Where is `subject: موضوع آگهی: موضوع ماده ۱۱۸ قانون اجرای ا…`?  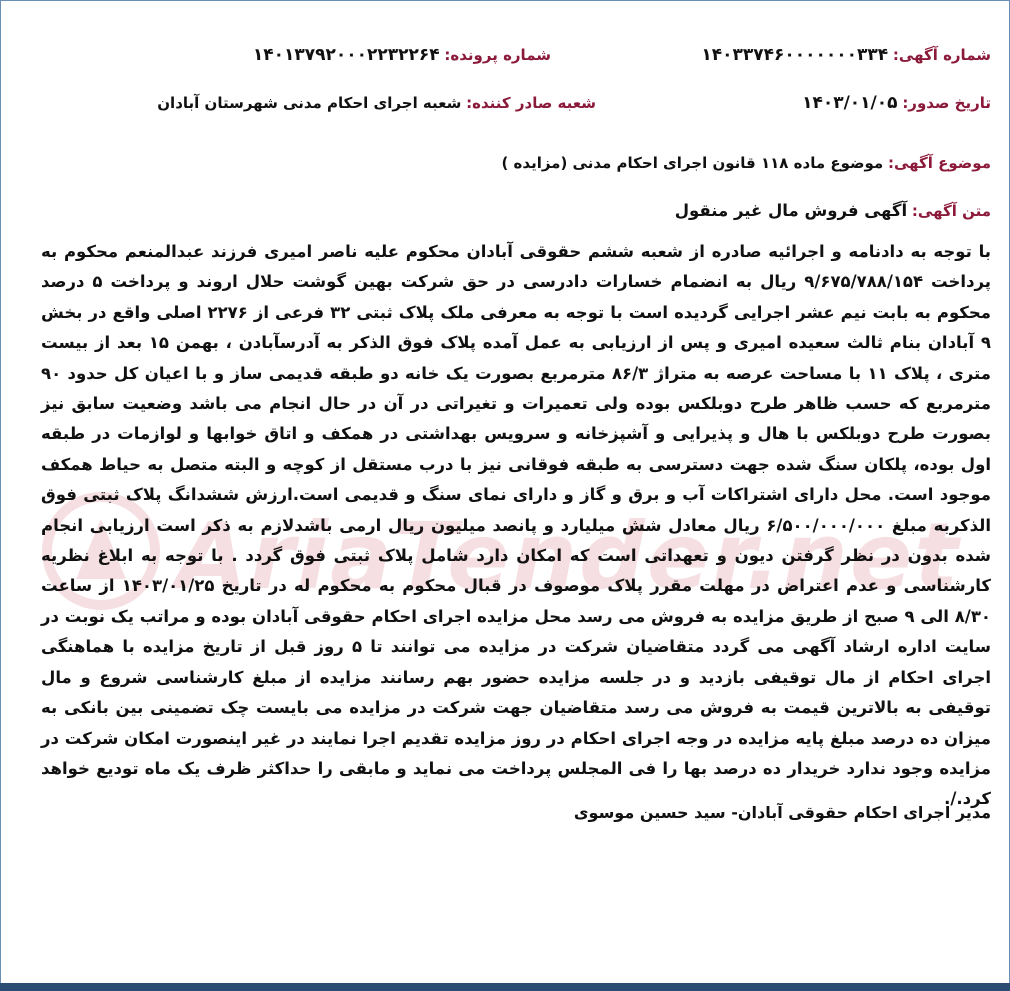 subject: موضوع آگهی: موضوع ماده ۱۱۸ قانون اجرای ا… is located at coordinates (746, 163).